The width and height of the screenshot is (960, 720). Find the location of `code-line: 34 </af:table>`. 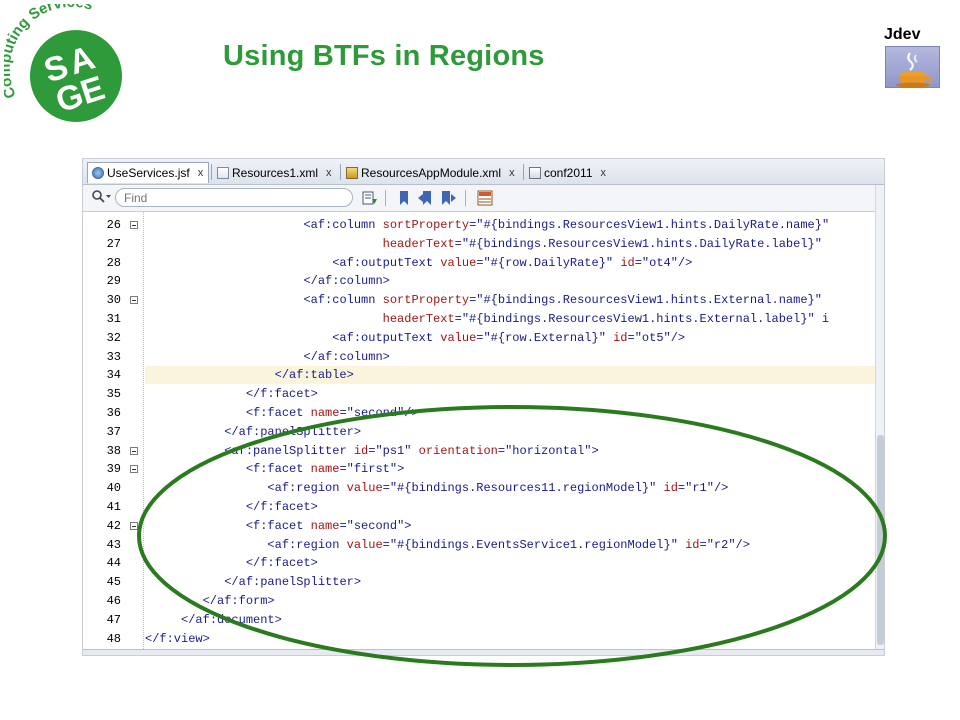

code-line: 34 </af:table> is located at coordinates (479, 375).